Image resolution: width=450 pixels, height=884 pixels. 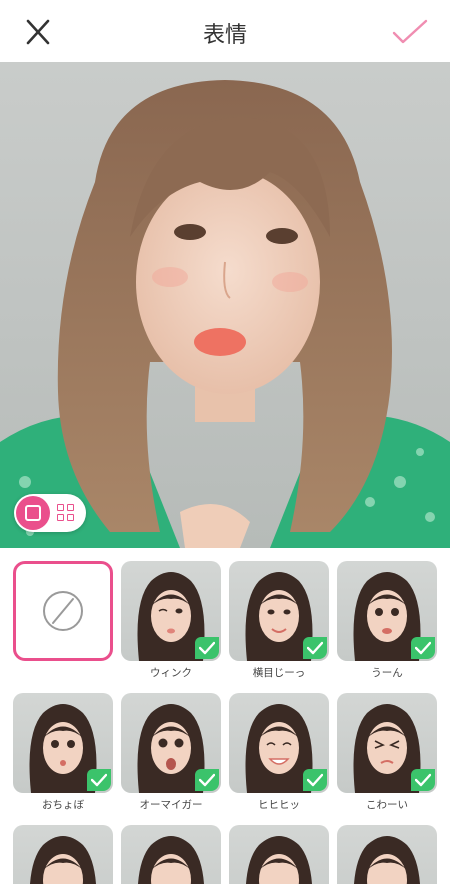 I want to click on confirm-button, so click(x=410, y=32).